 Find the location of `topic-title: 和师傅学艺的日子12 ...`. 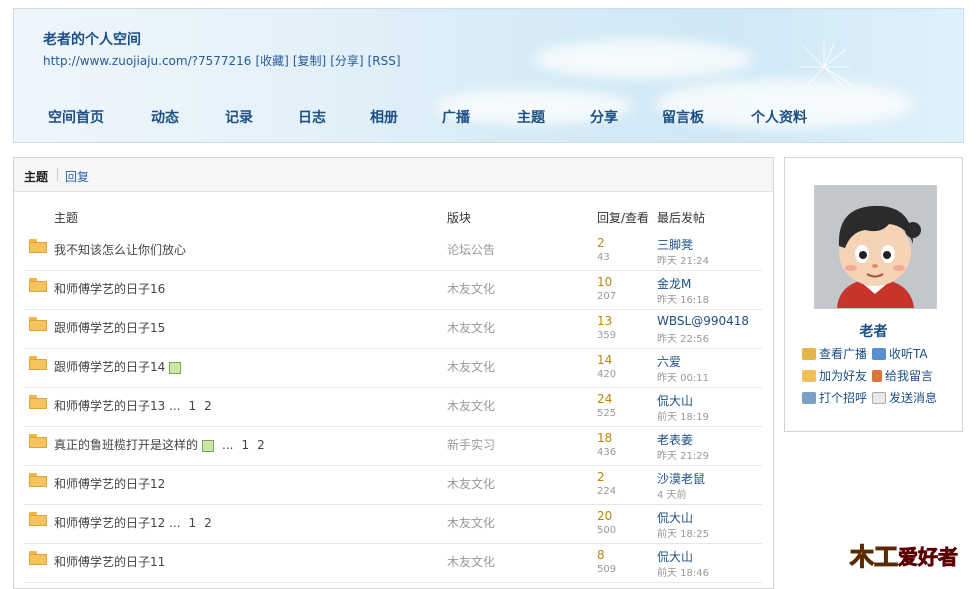

topic-title: 和师傅学艺的日子12 ... is located at coordinates (117, 523).